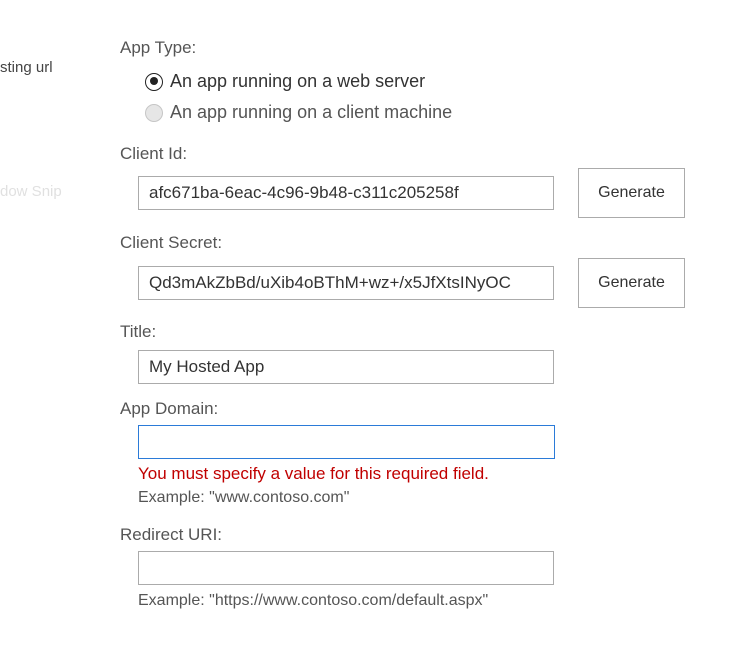 The width and height of the screenshot is (750, 671). Describe the element at coordinates (154, 153) in the screenshot. I see `client-id-label: Client Id:` at that location.